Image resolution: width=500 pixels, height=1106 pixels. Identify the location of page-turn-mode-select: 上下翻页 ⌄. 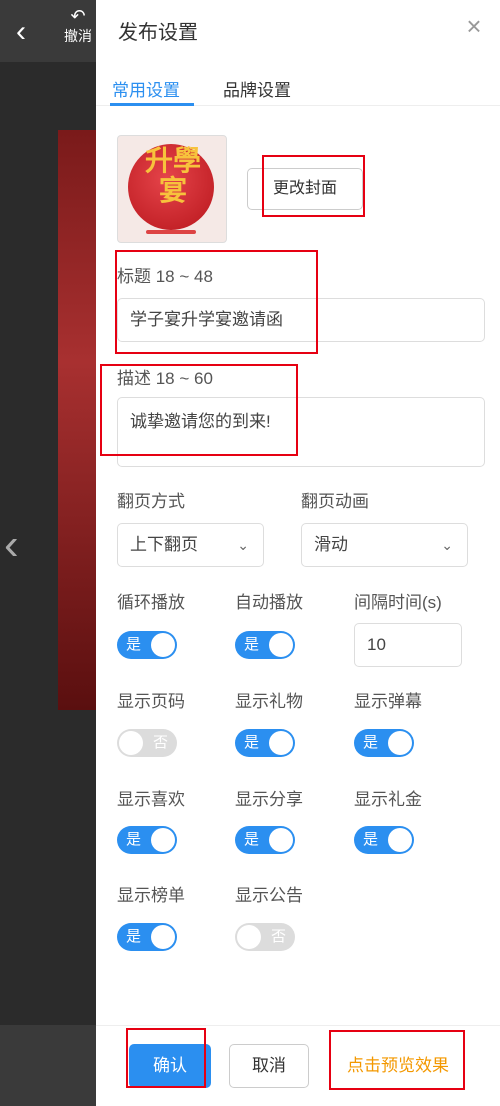
(190, 545).